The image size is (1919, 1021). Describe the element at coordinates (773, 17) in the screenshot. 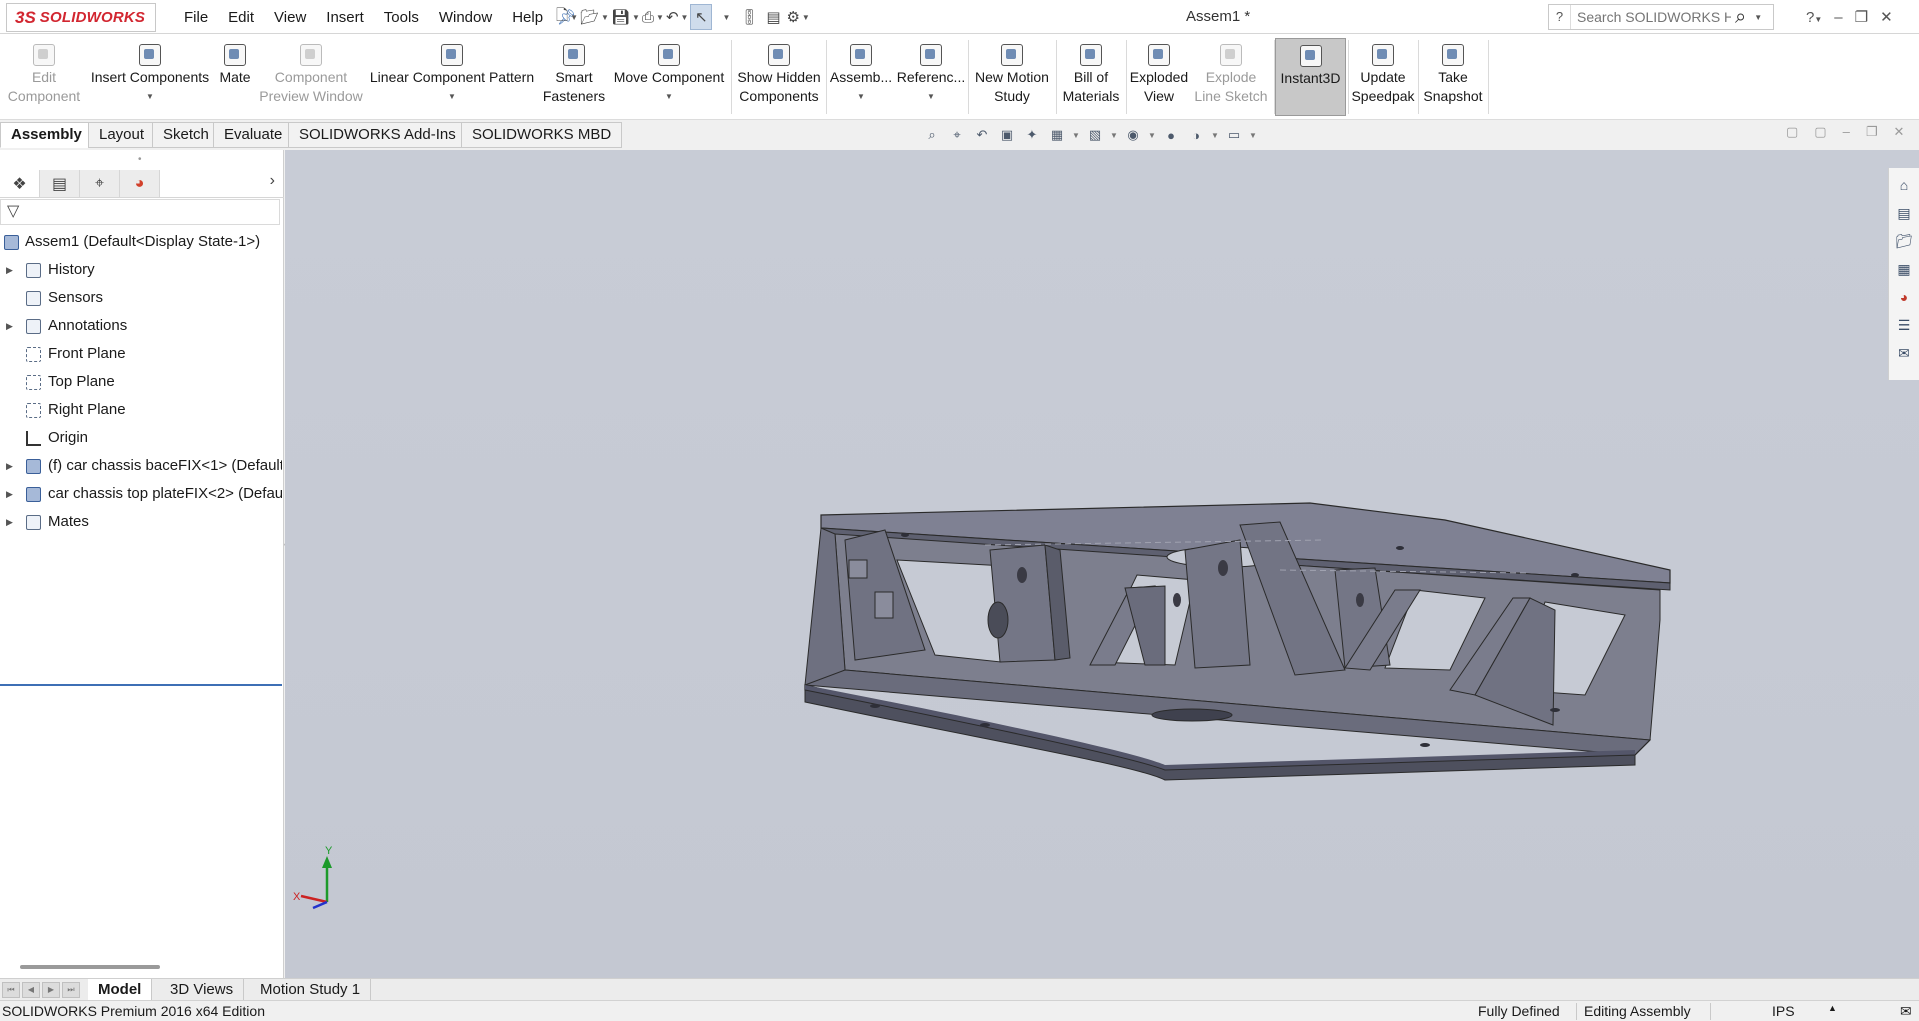

I see `file-properties-icon: ▤` at that location.